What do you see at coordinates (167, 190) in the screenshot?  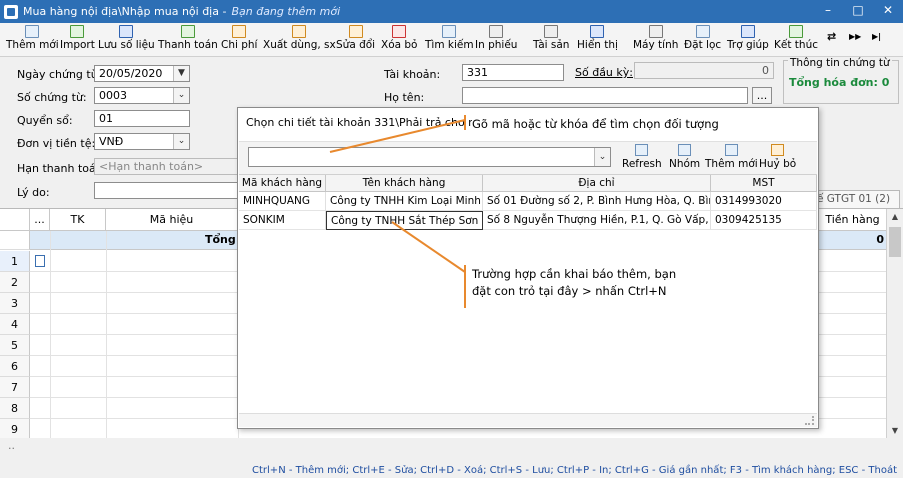 I see `reason-field` at bounding box center [167, 190].